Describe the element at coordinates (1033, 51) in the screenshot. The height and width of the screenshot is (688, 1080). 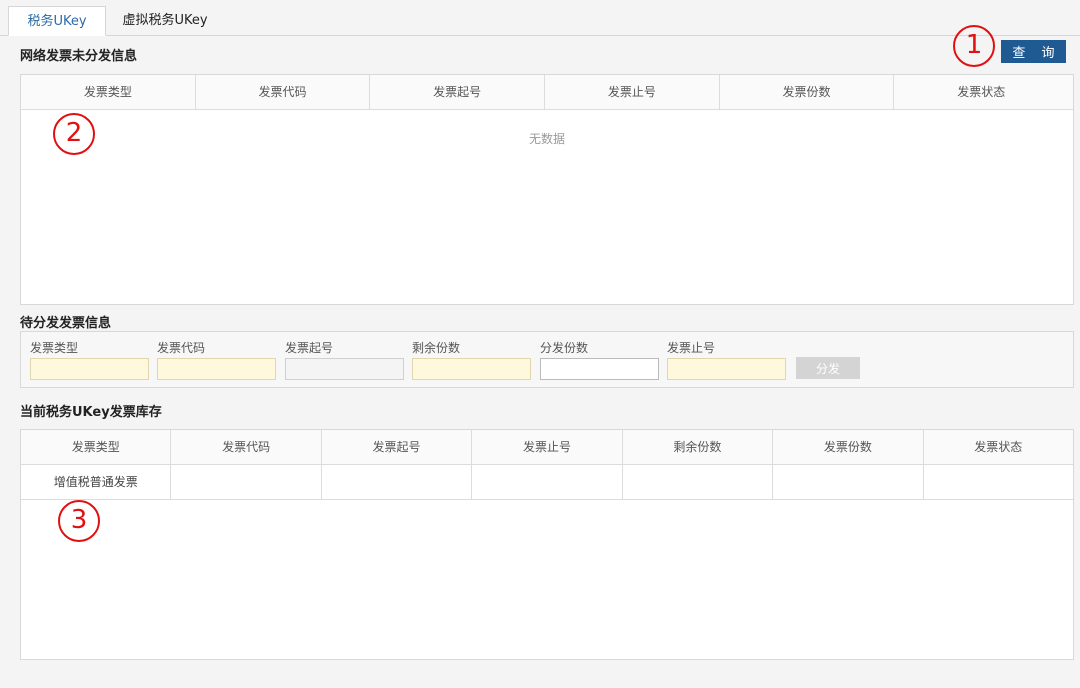
I see `query-button: 查 询` at that location.